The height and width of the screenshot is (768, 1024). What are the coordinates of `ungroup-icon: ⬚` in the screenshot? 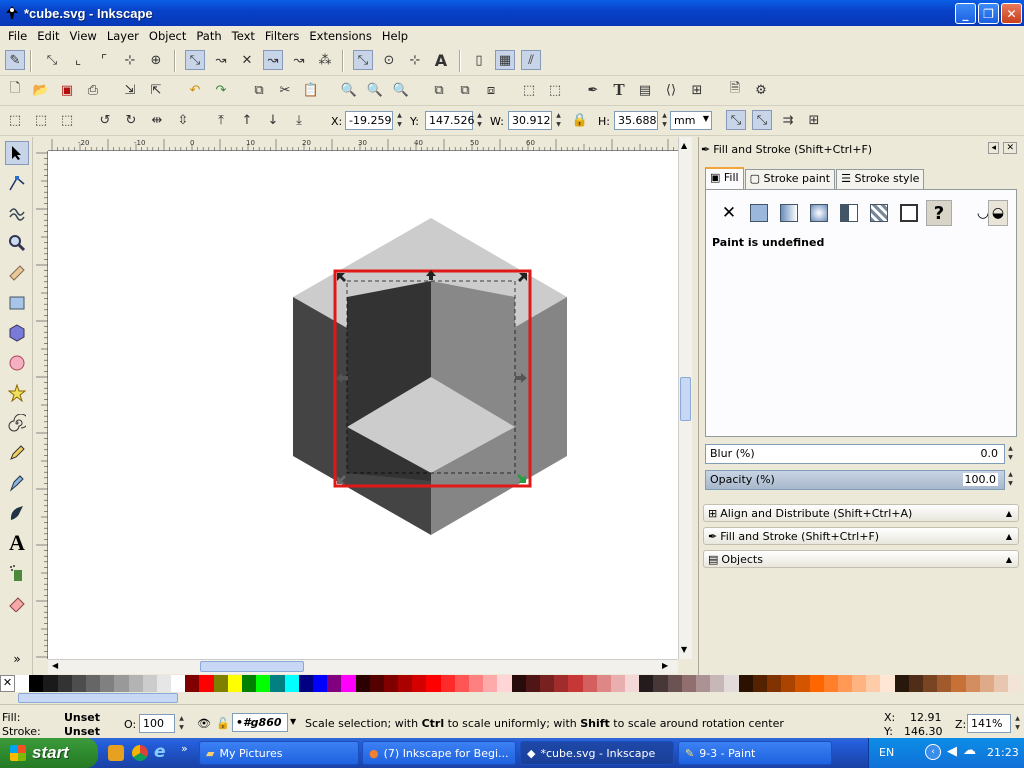 It's located at (555, 90).